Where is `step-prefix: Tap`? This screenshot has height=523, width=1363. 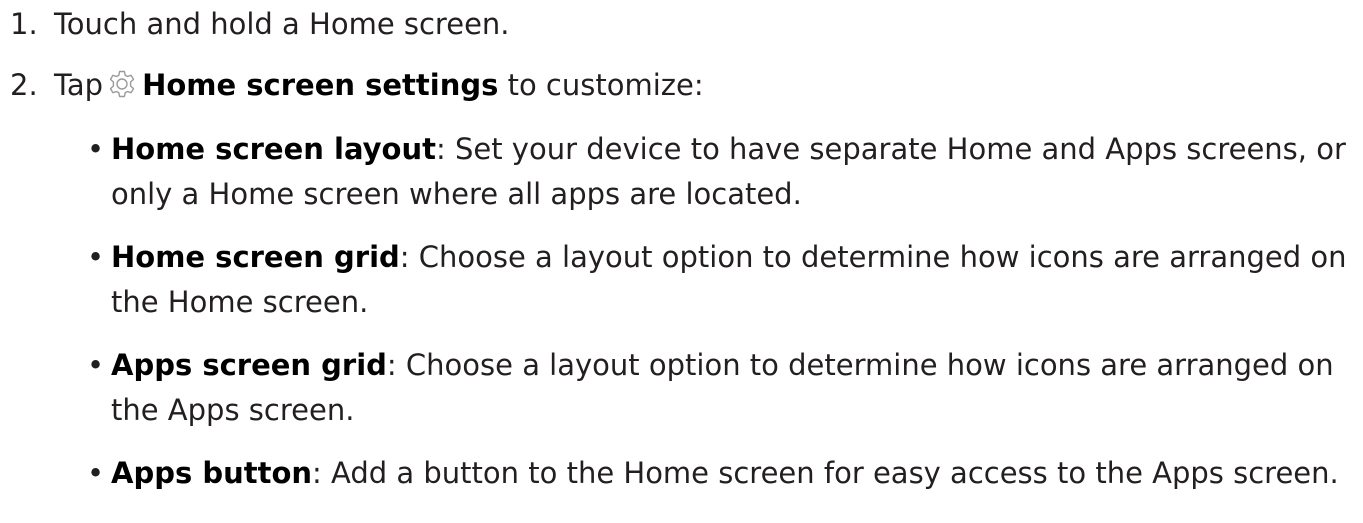 step-prefix: Tap is located at coordinates (79, 85).